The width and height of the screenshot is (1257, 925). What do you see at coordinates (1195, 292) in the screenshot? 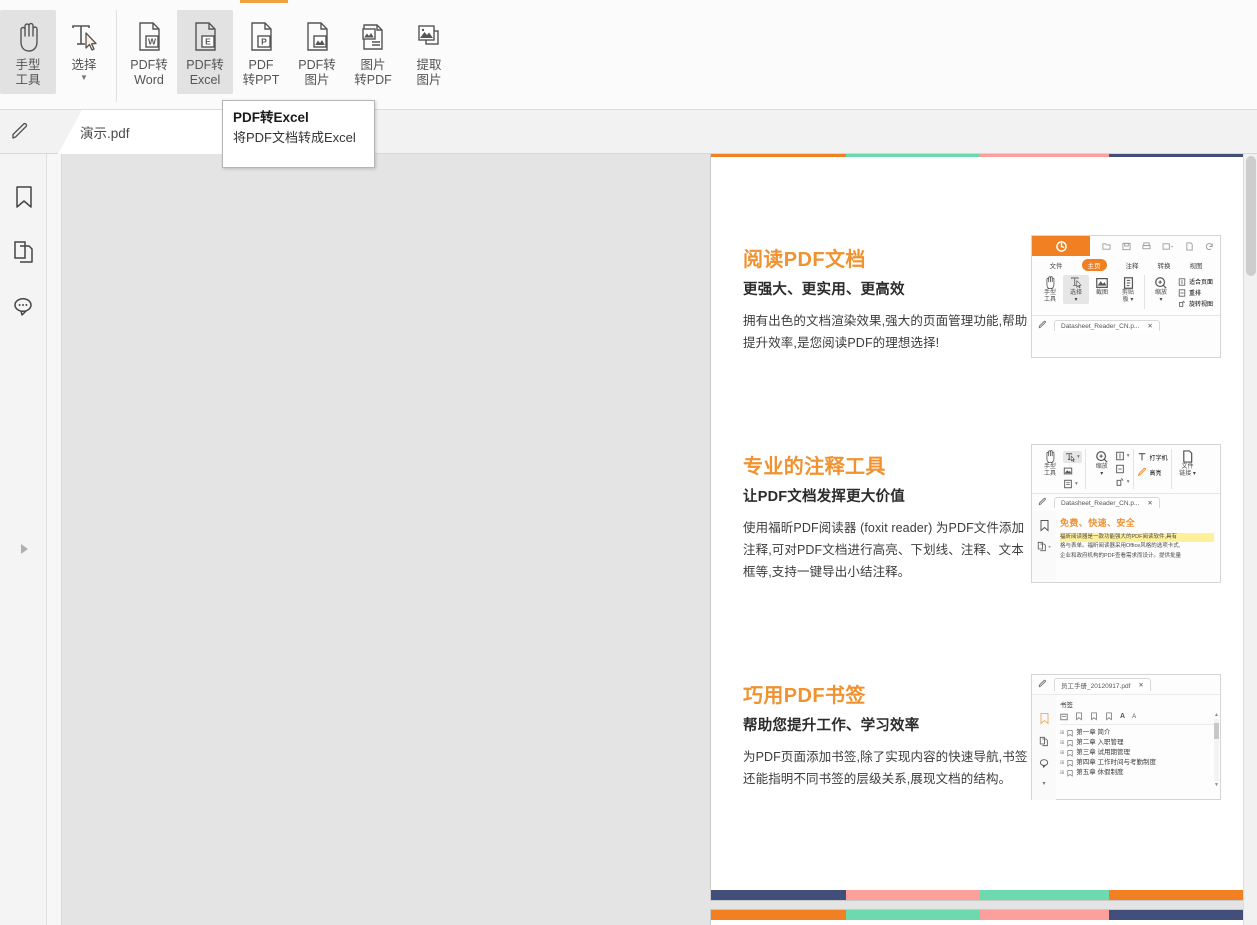
I see `mini-reflow-label: 重排` at bounding box center [1195, 292].